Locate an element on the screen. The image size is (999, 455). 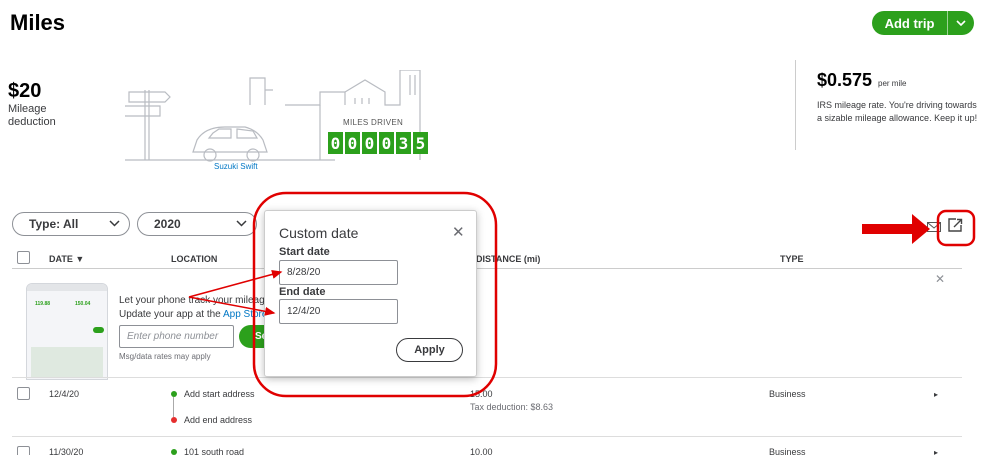
dialog-title: Custom date is located at coordinates (319, 233).